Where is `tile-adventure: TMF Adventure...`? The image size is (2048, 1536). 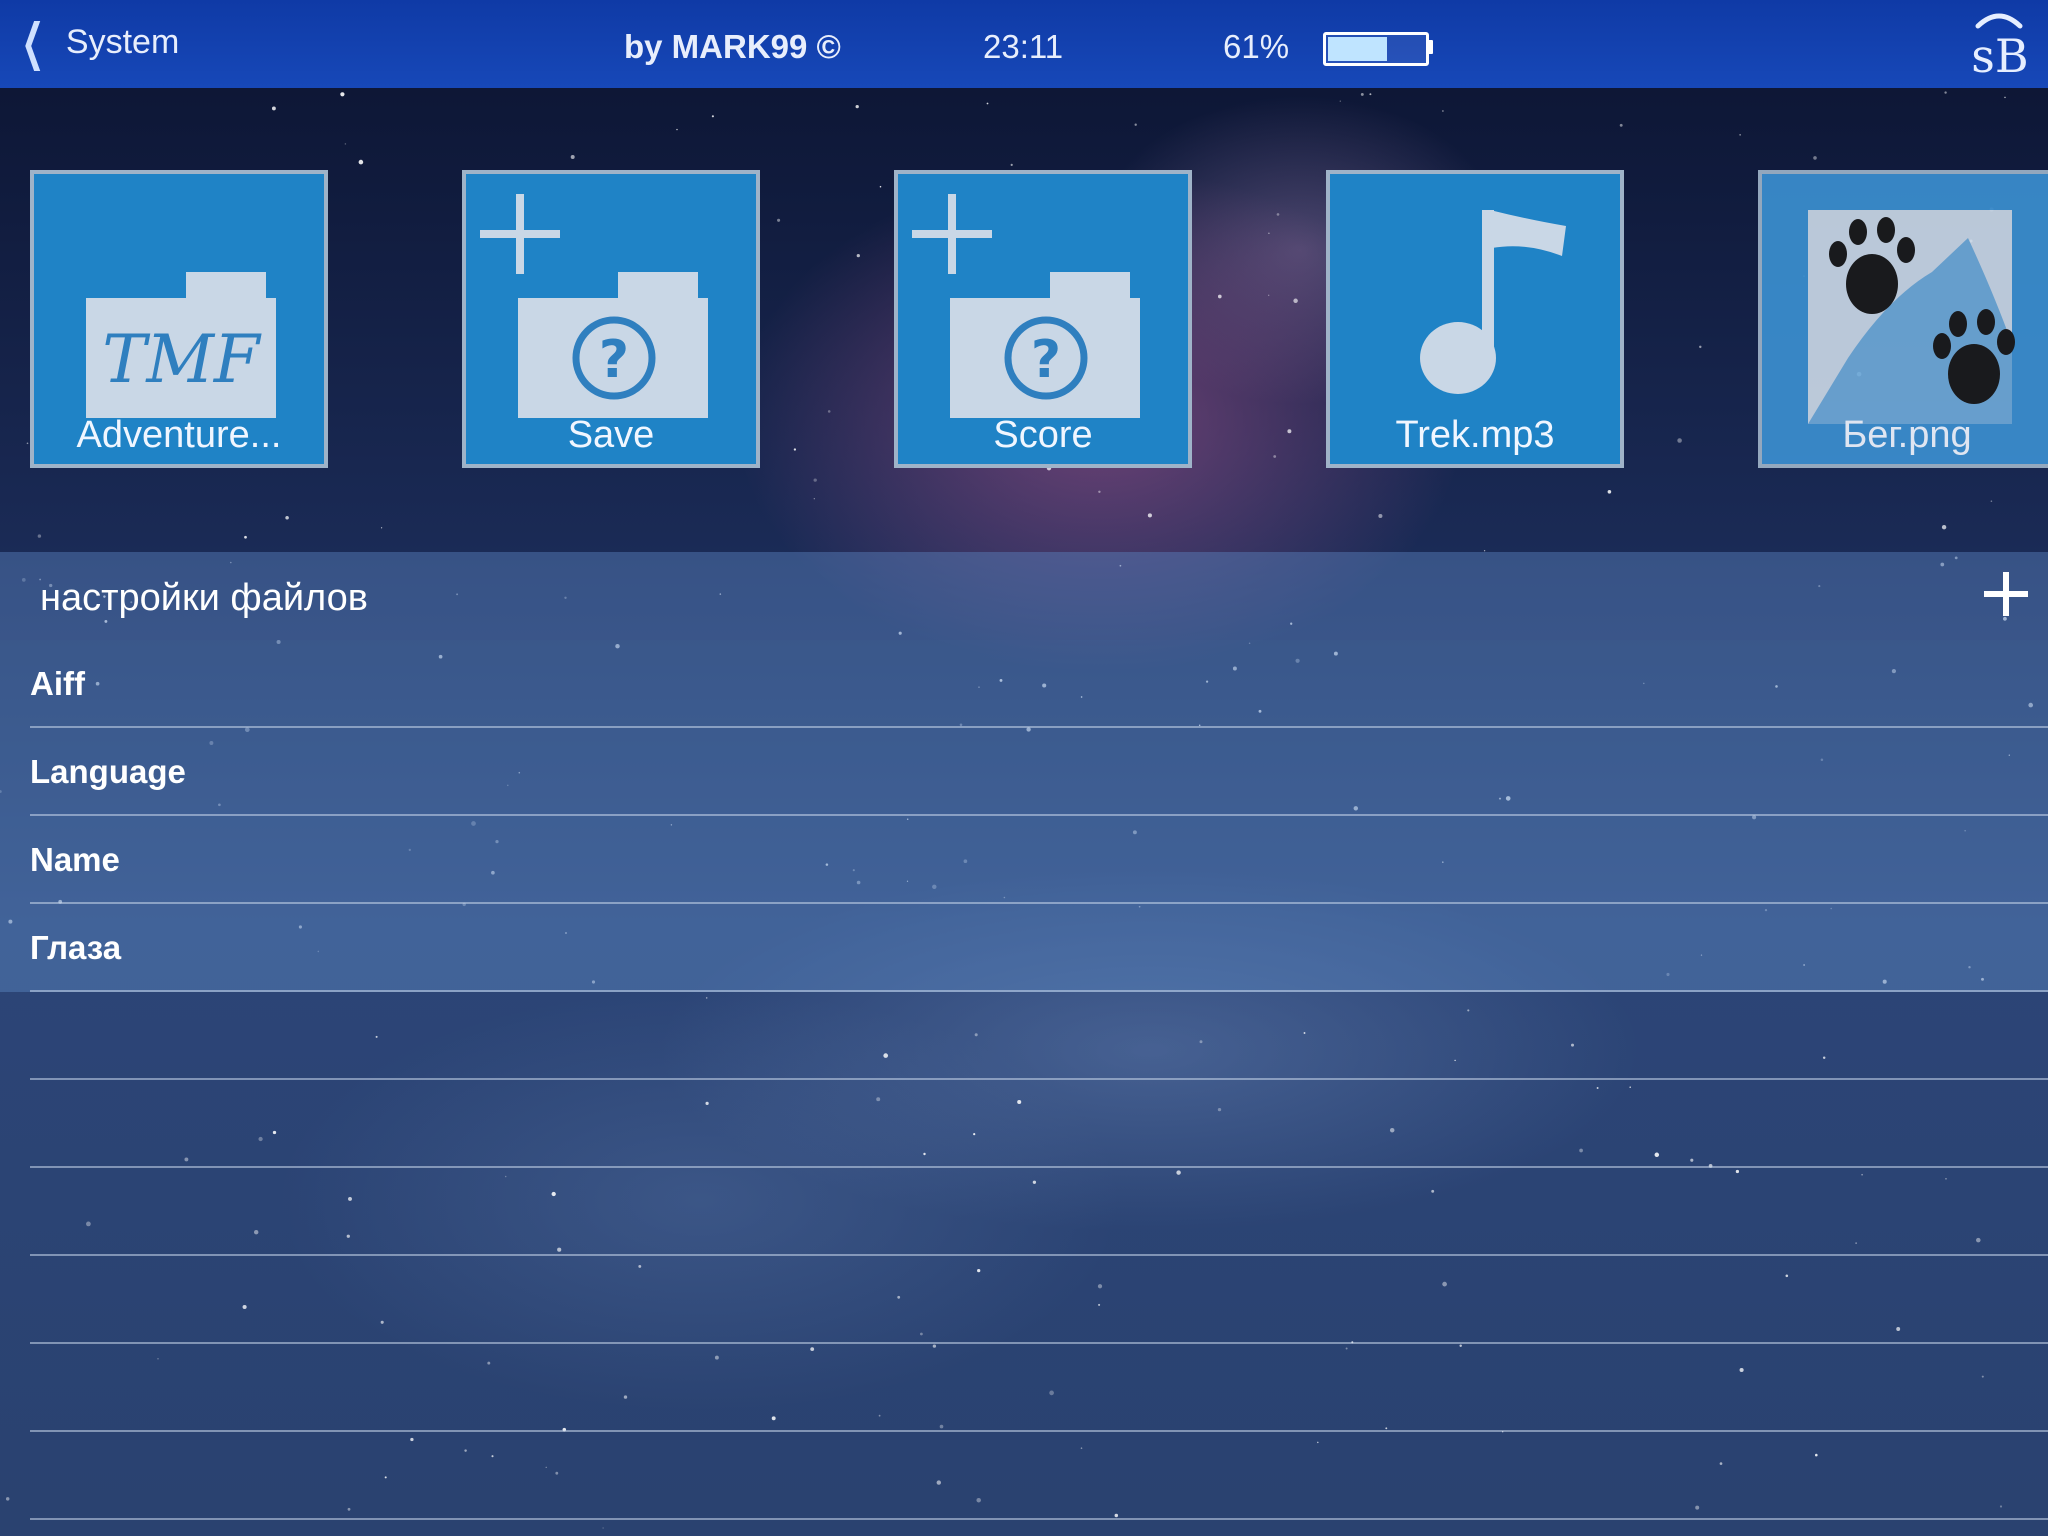 tile-adventure: TMF Adventure... is located at coordinates (179, 319).